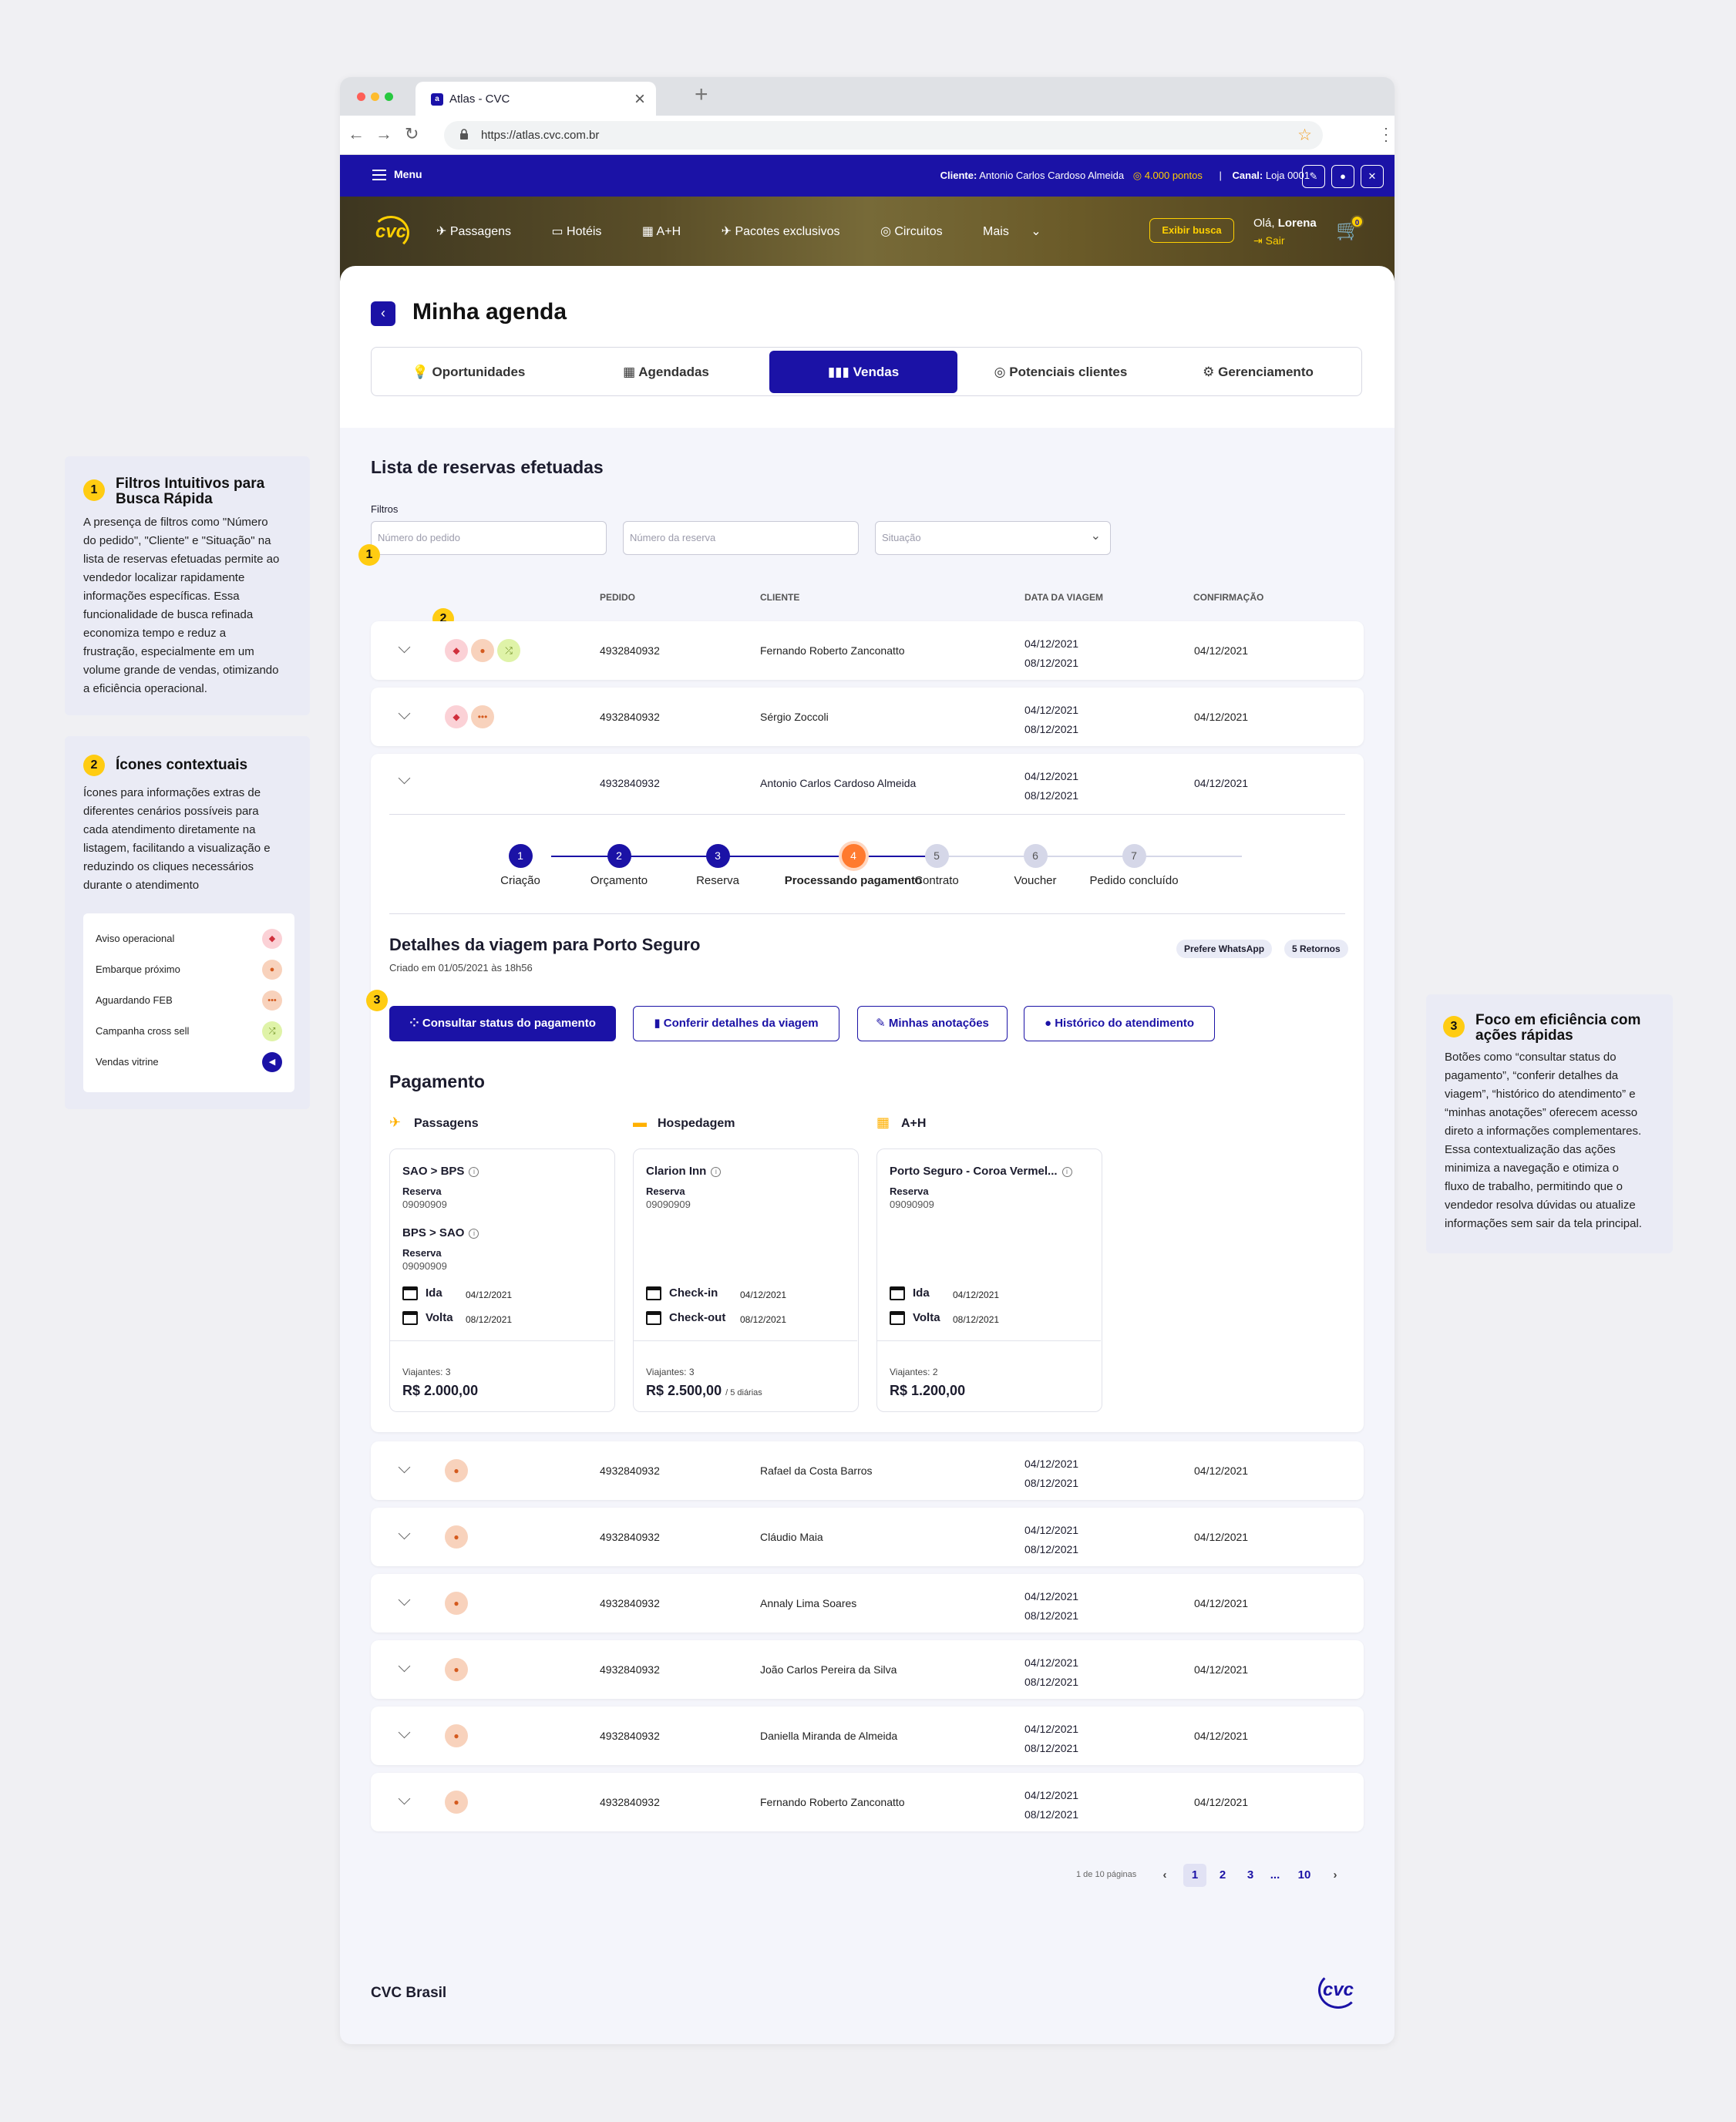 This screenshot has width=1736, height=2122. What do you see at coordinates (535, 99) in the screenshot?
I see `browser-tab: a Atlas - CVC ×` at bounding box center [535, 99].